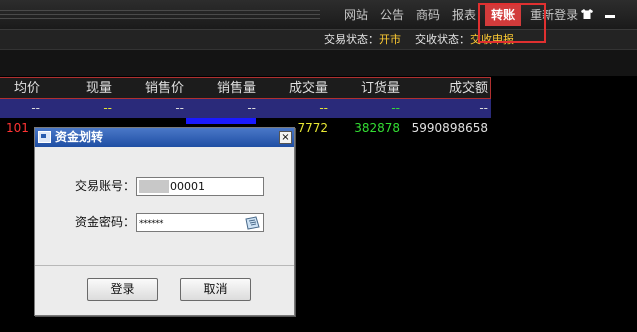 The image size is (637, 332). Describe the element at coordinates (318, 63) in the screenshot. I see `toolbar-strip` at that location.